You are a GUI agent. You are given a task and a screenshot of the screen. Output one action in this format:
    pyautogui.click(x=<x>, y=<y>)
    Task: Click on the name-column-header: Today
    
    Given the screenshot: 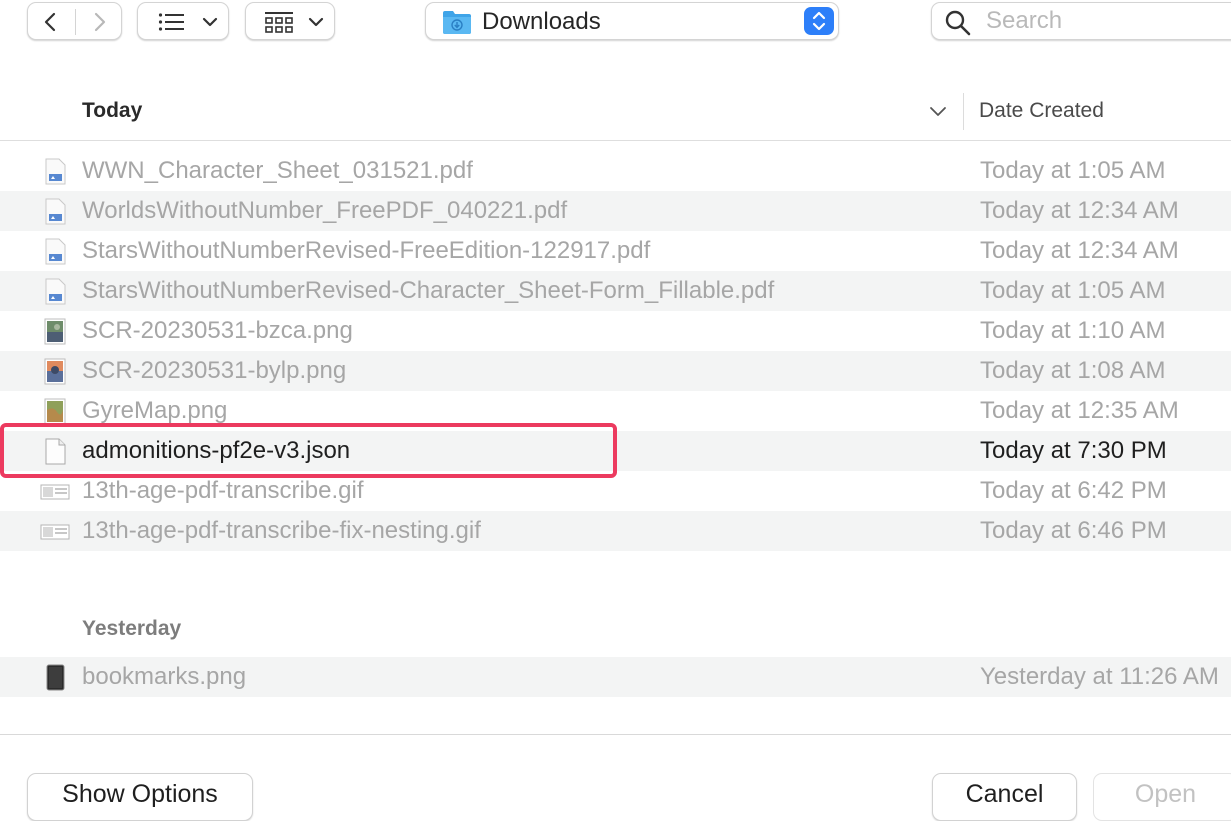 What is the action you would take?
    pyautogui.click(x=112, y=111)
    